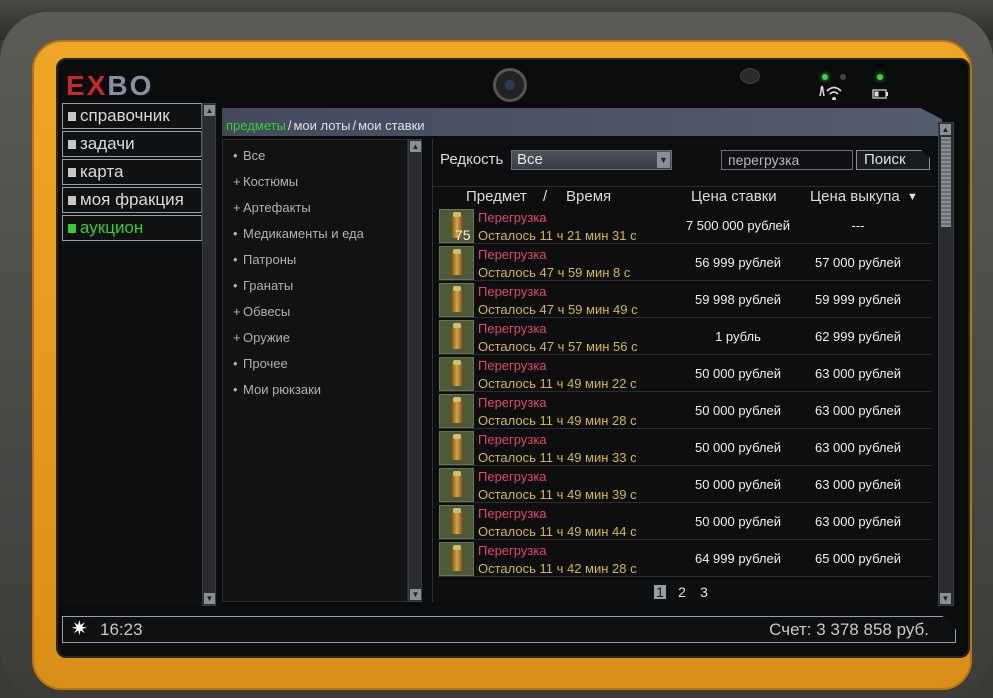 Image resolution: width=993 pixels, height=698 pixels. What do you see at coordinates (265, 363) in the screenshot?
I see `category-label: Прочее` at bounding box center [265, 363].